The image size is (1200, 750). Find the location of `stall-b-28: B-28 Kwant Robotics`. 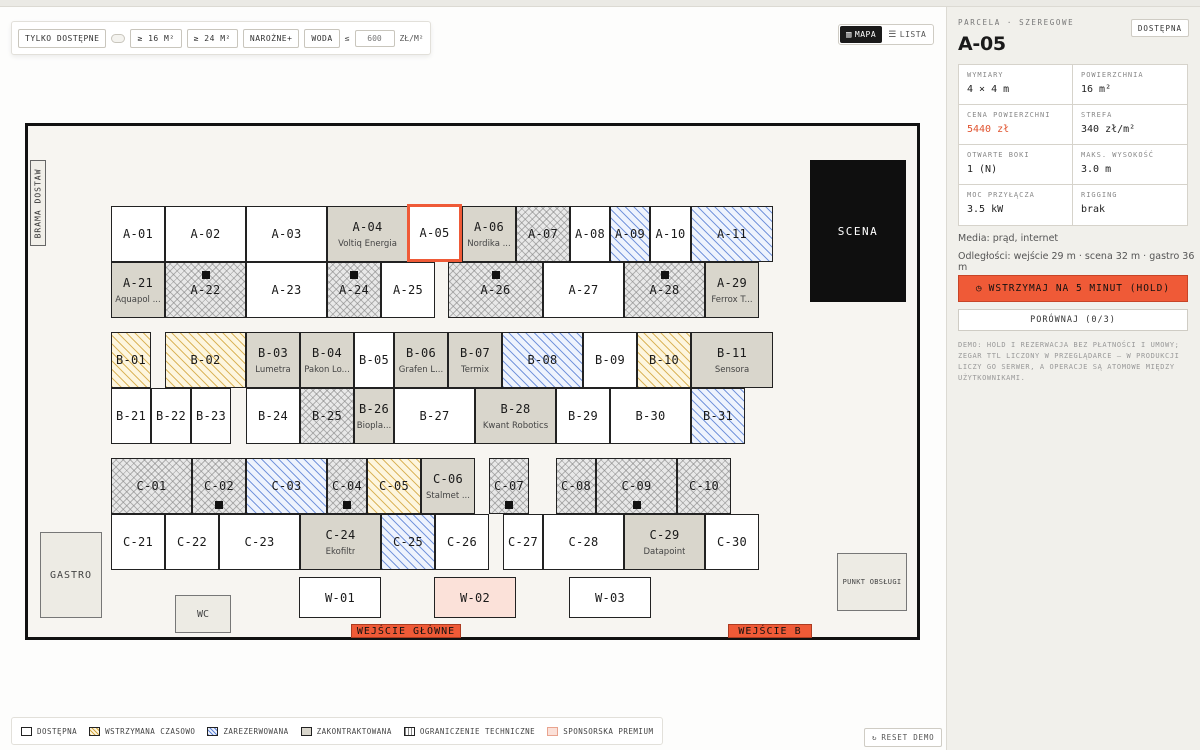

stall-b-28: B-28 Kwant Robotics is located at coordinates (515, 416).